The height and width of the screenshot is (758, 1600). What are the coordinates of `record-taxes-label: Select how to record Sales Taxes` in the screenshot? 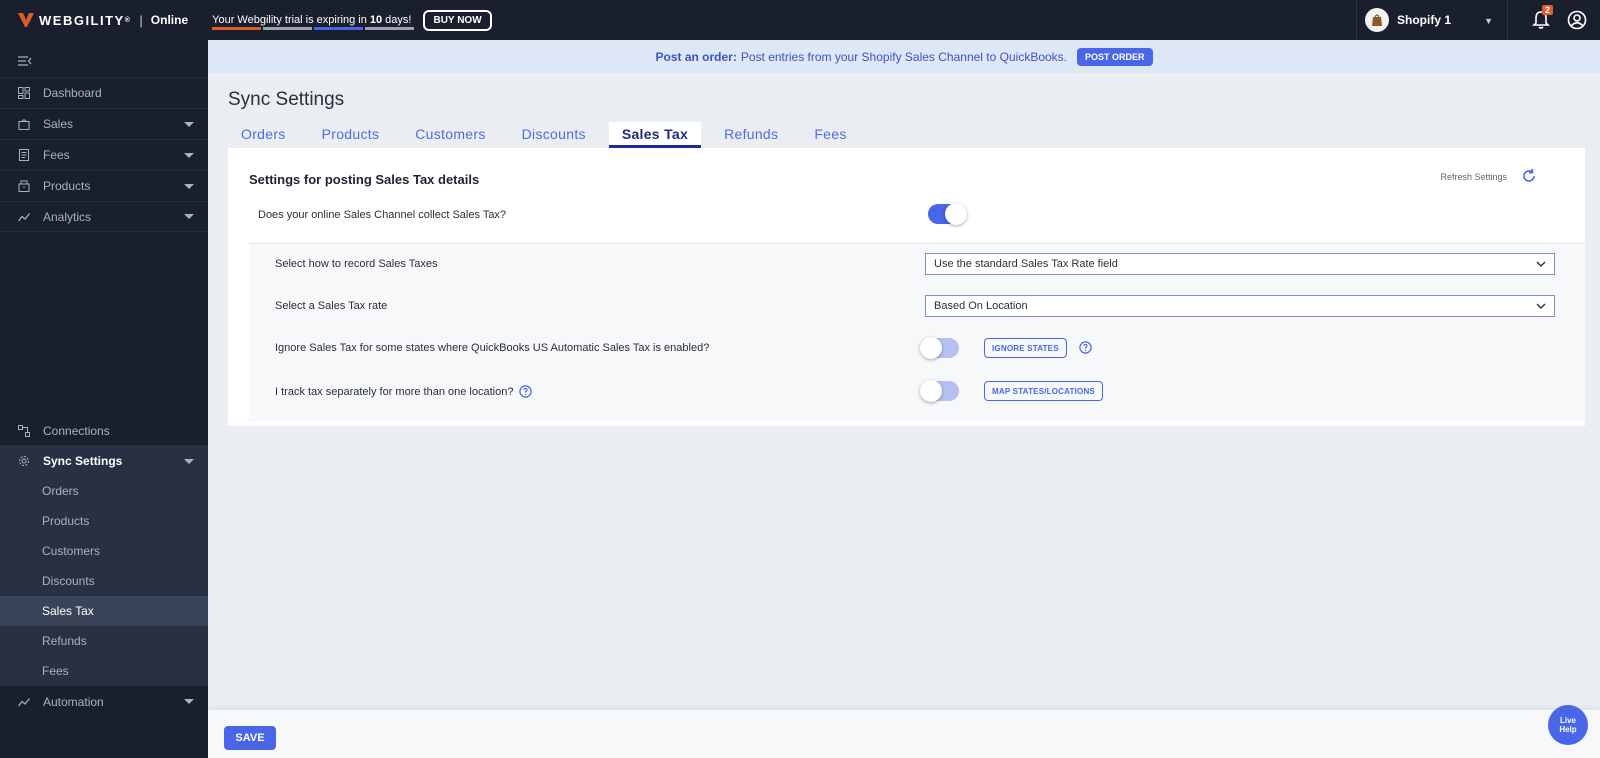 It's located at (356, 264).